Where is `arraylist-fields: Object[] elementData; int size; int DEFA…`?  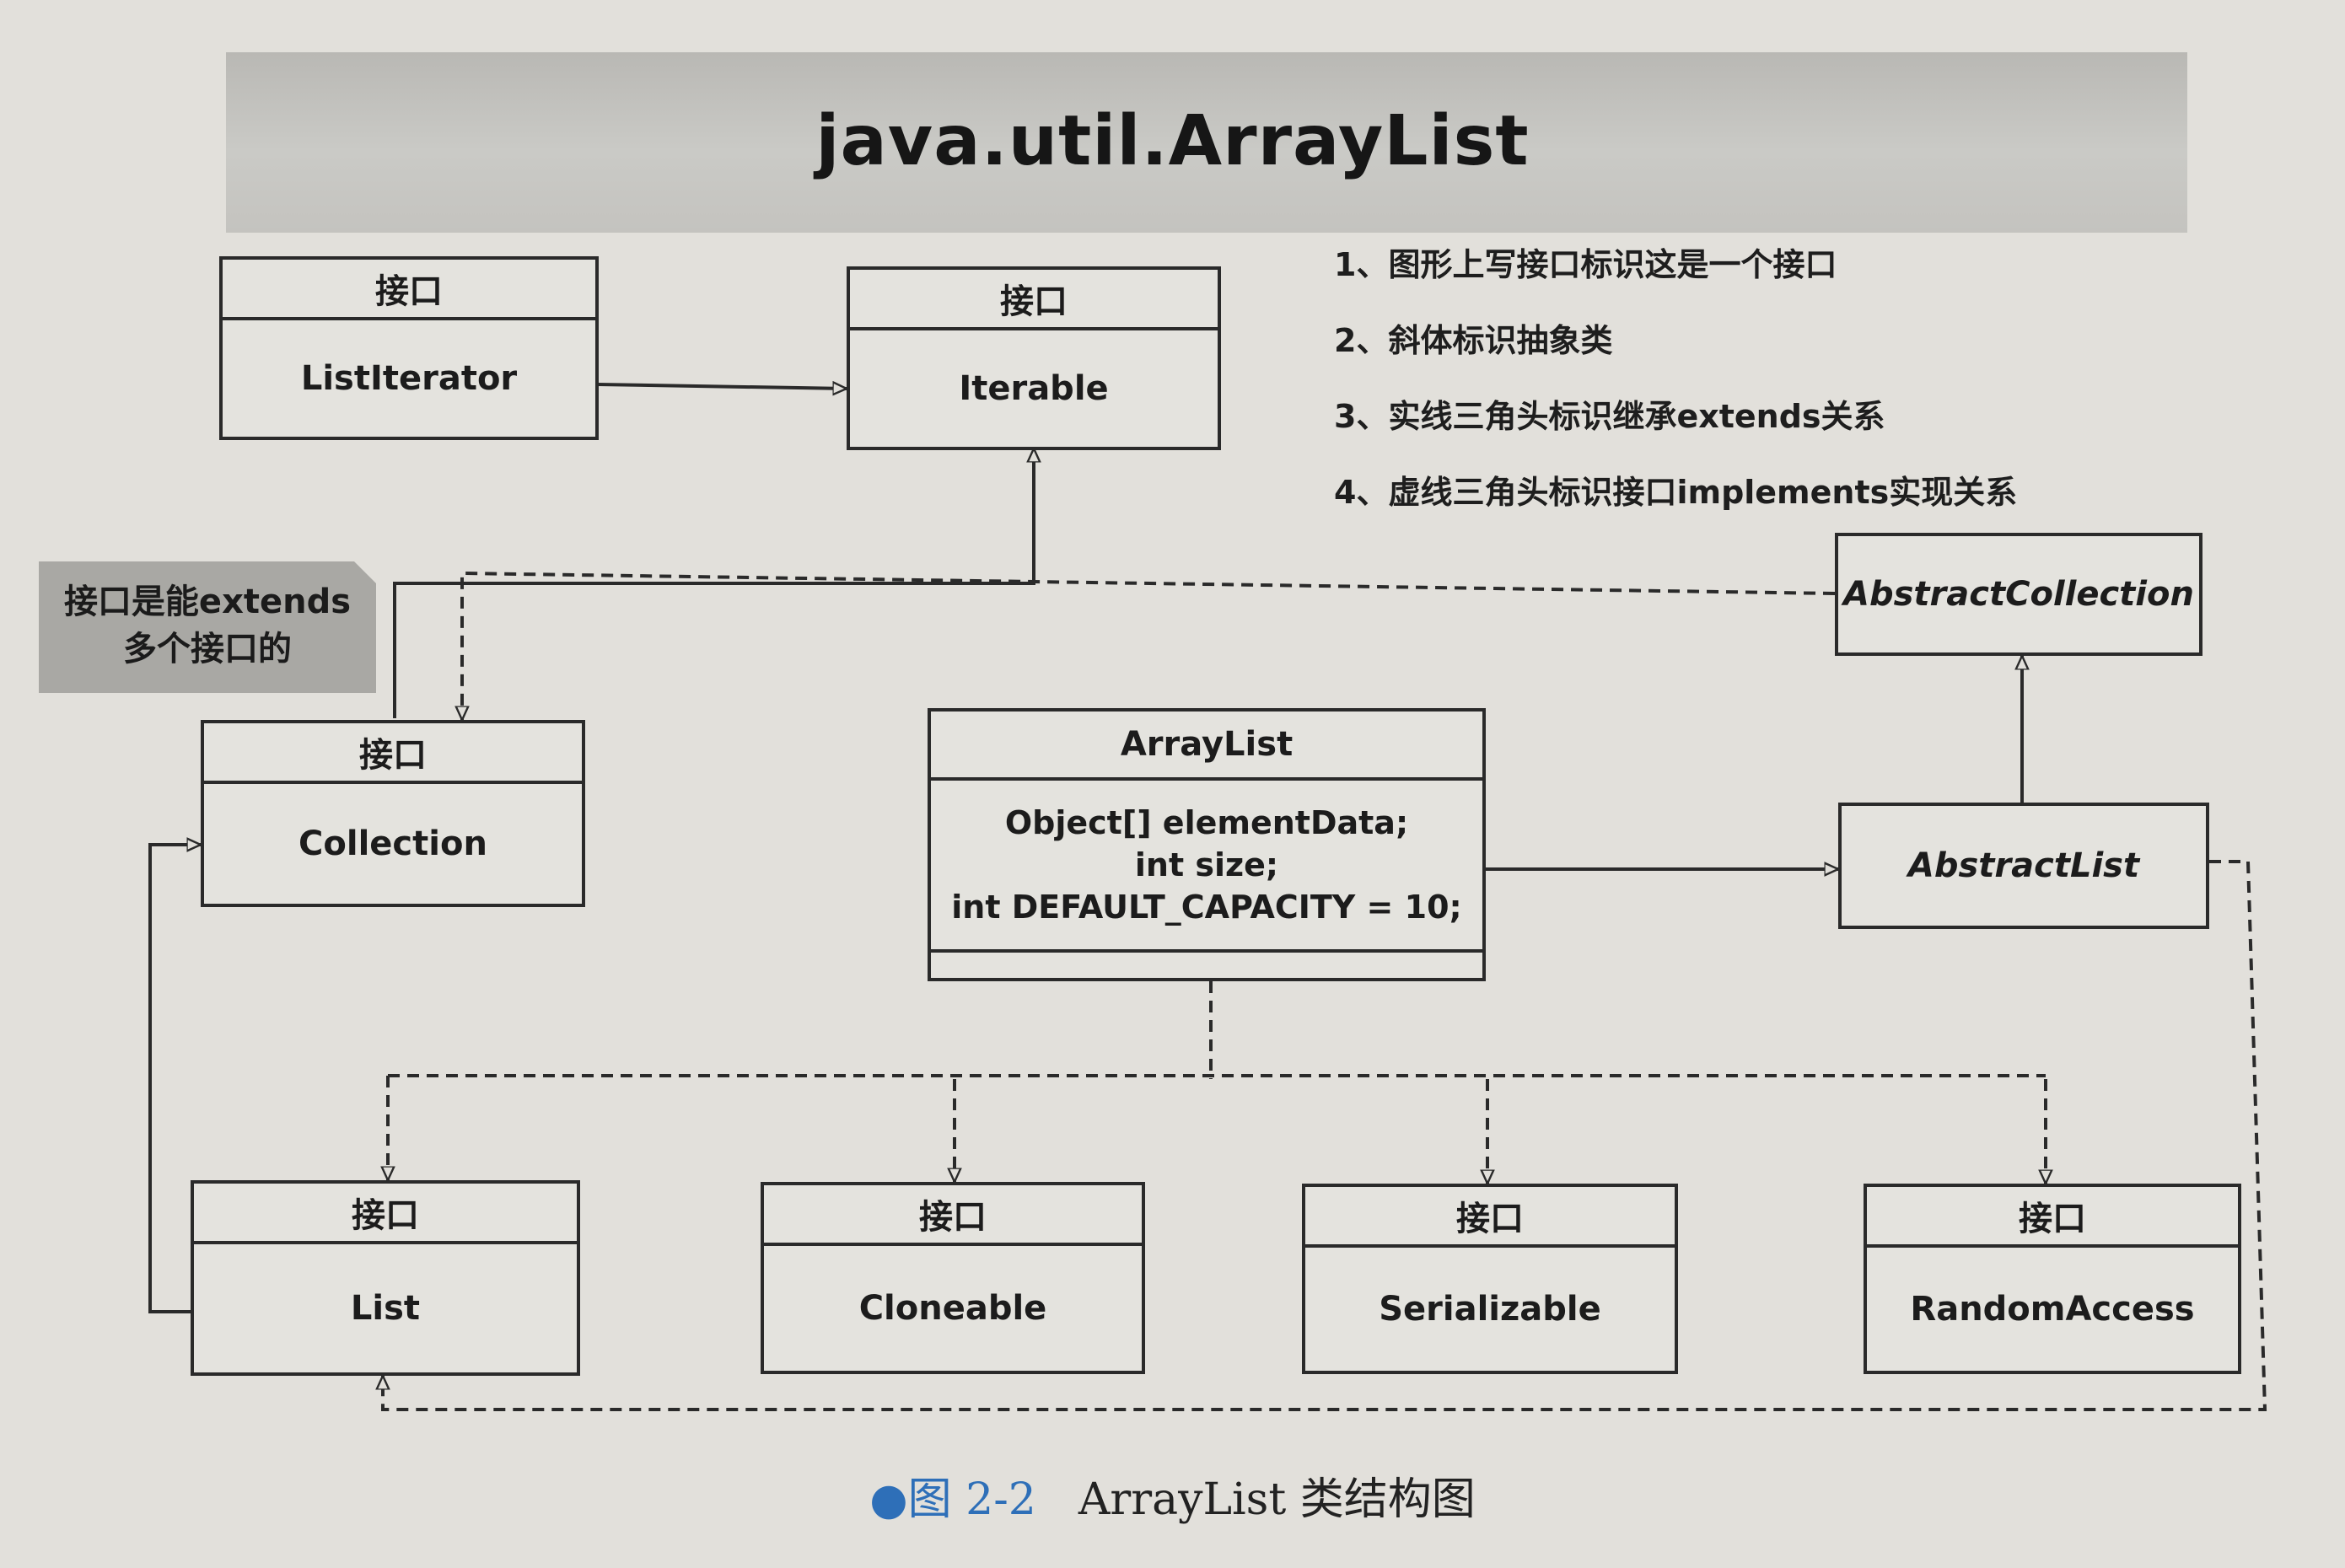
arraylist-fields: Object[] elementData; int size; int DEFA… is located at coordinates (1206, 867).